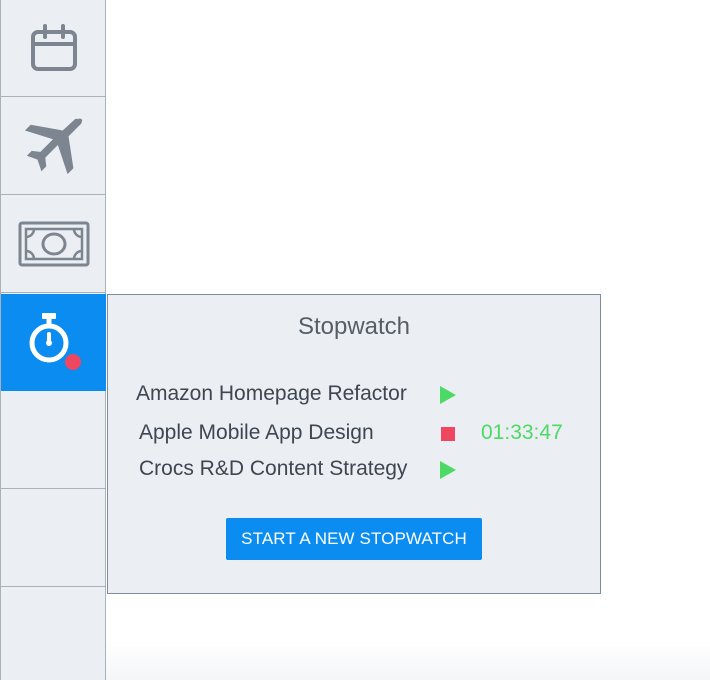 This screenshot has width=710, height=680. I want to click on stopwatch-icon, so click(48, 338).